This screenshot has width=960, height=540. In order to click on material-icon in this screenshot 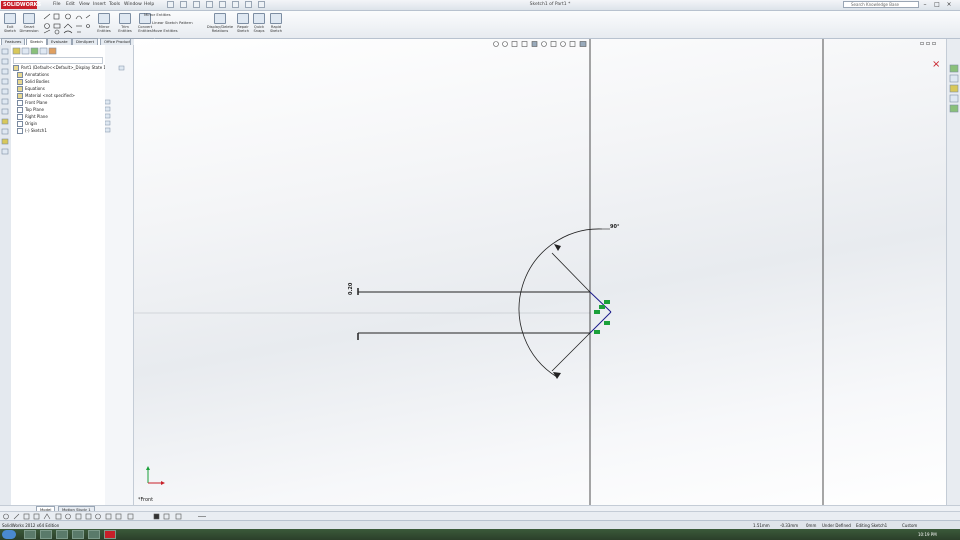, I will do `click(20, 96)`.